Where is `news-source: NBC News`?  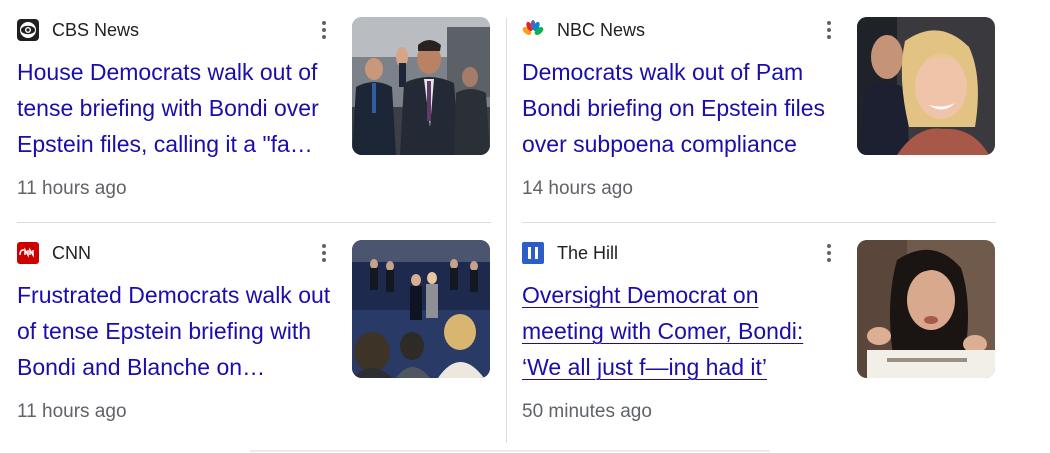
news-source: NBC News is located at coordinates (583, 30).